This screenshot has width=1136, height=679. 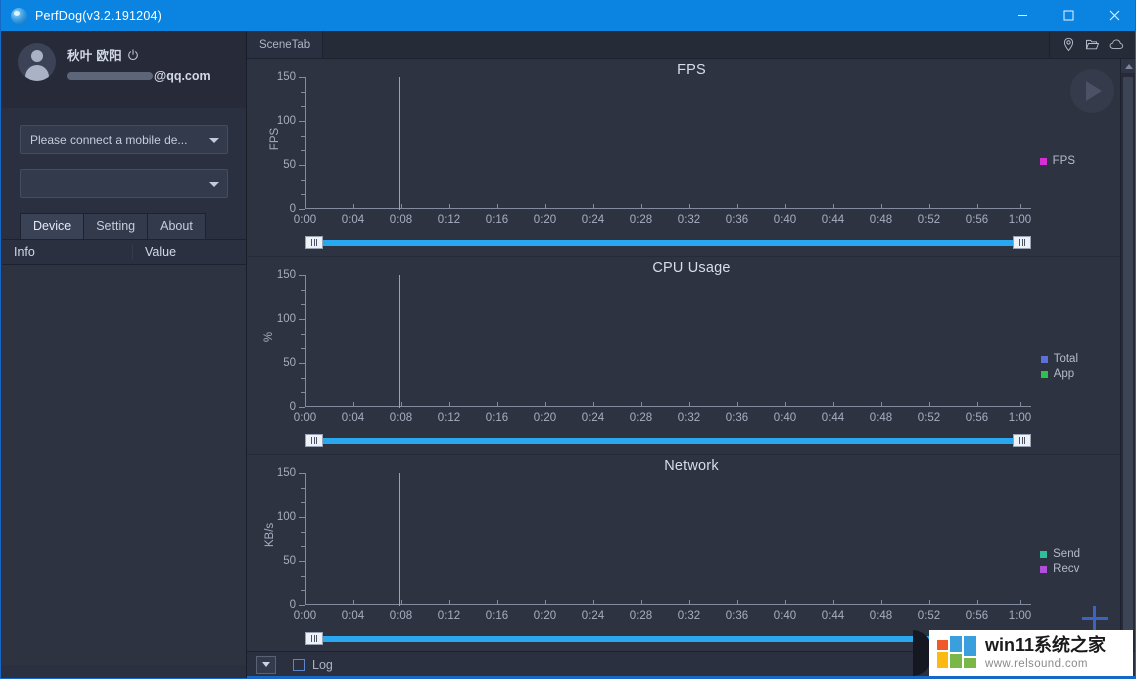 What do you see at coordinates (19, 15) in the screenshot?
I see `perfdog-logo-icon` at bounding box center [19, 15].